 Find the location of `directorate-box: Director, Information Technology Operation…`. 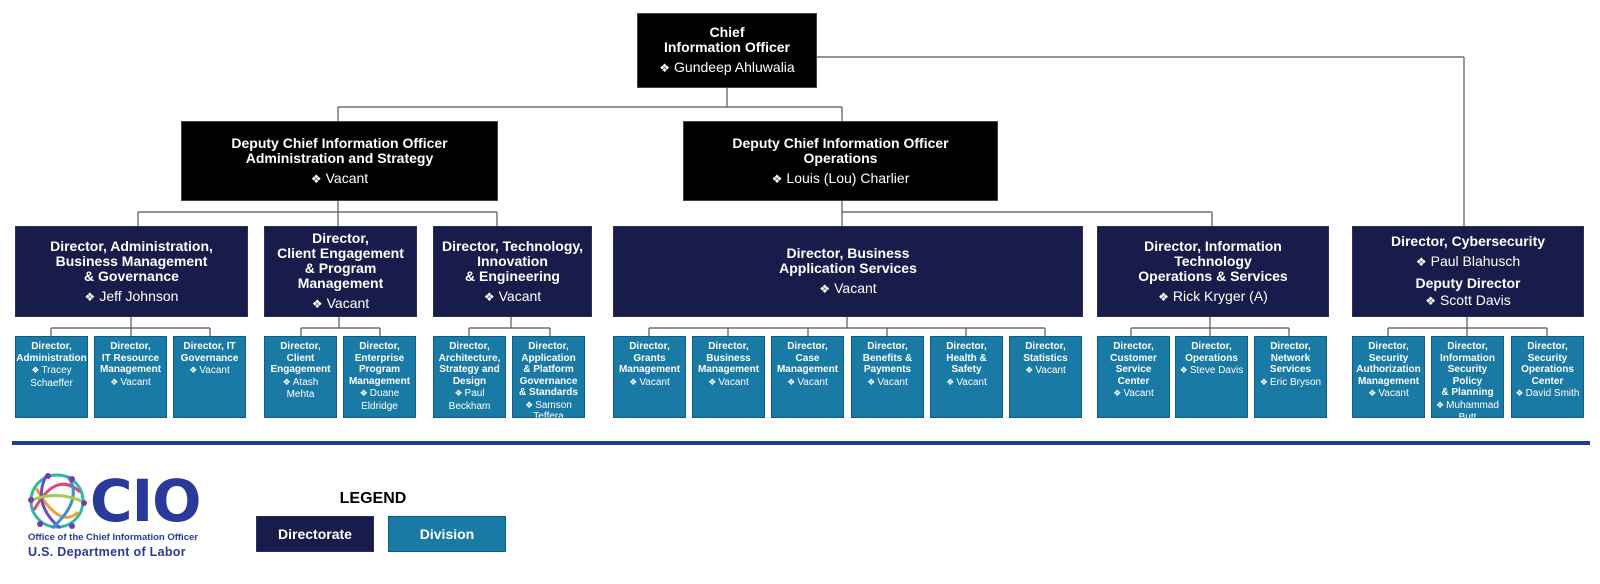

directorate-box: Director, Information Technology Operation… is located at coordinates (1213, 271).